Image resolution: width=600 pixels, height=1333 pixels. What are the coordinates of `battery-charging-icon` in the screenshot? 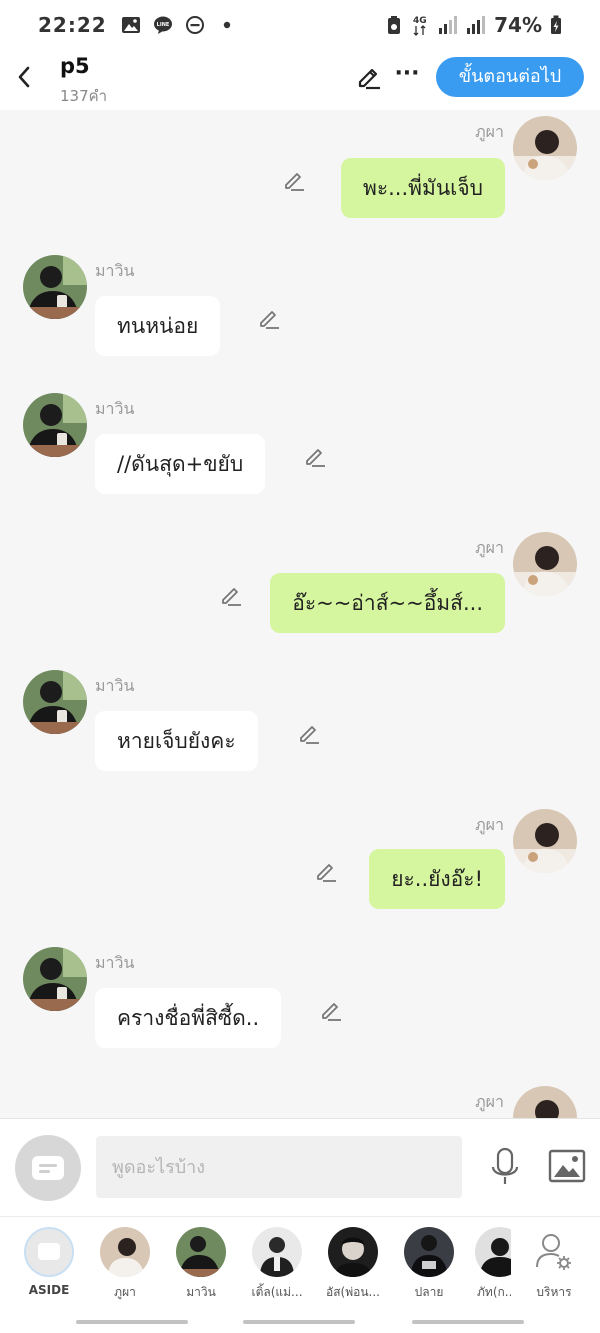 It's located at (556, 24).